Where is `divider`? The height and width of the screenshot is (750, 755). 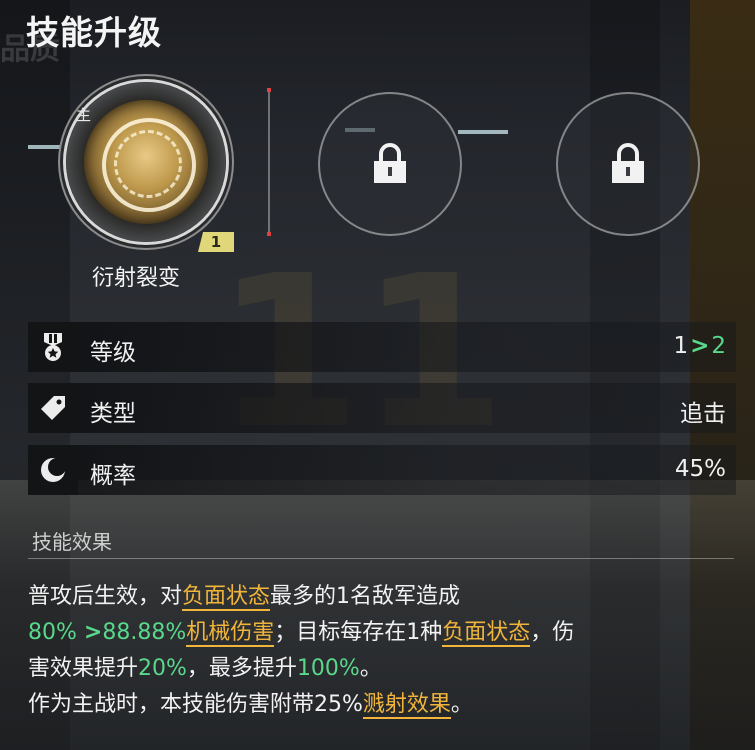
divider is located at coordinates (381, 558).